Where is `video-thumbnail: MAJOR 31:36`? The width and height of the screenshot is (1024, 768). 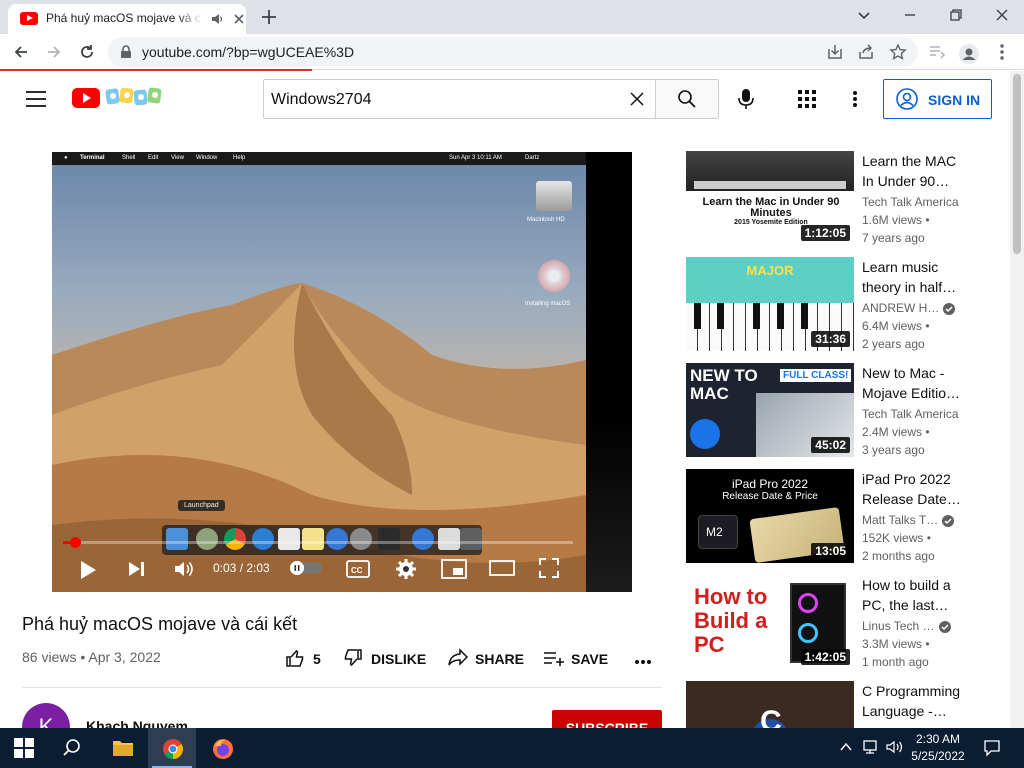 video-thumbnail: MAJOR 31:36 is located at coordinates (770, 304).